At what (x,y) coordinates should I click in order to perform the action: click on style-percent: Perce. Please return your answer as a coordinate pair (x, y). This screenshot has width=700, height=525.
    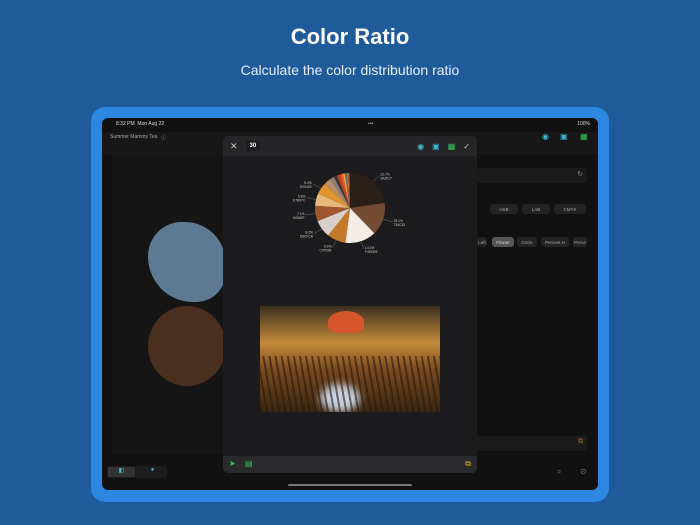
    Looking at the image, I should click on (580, 242).